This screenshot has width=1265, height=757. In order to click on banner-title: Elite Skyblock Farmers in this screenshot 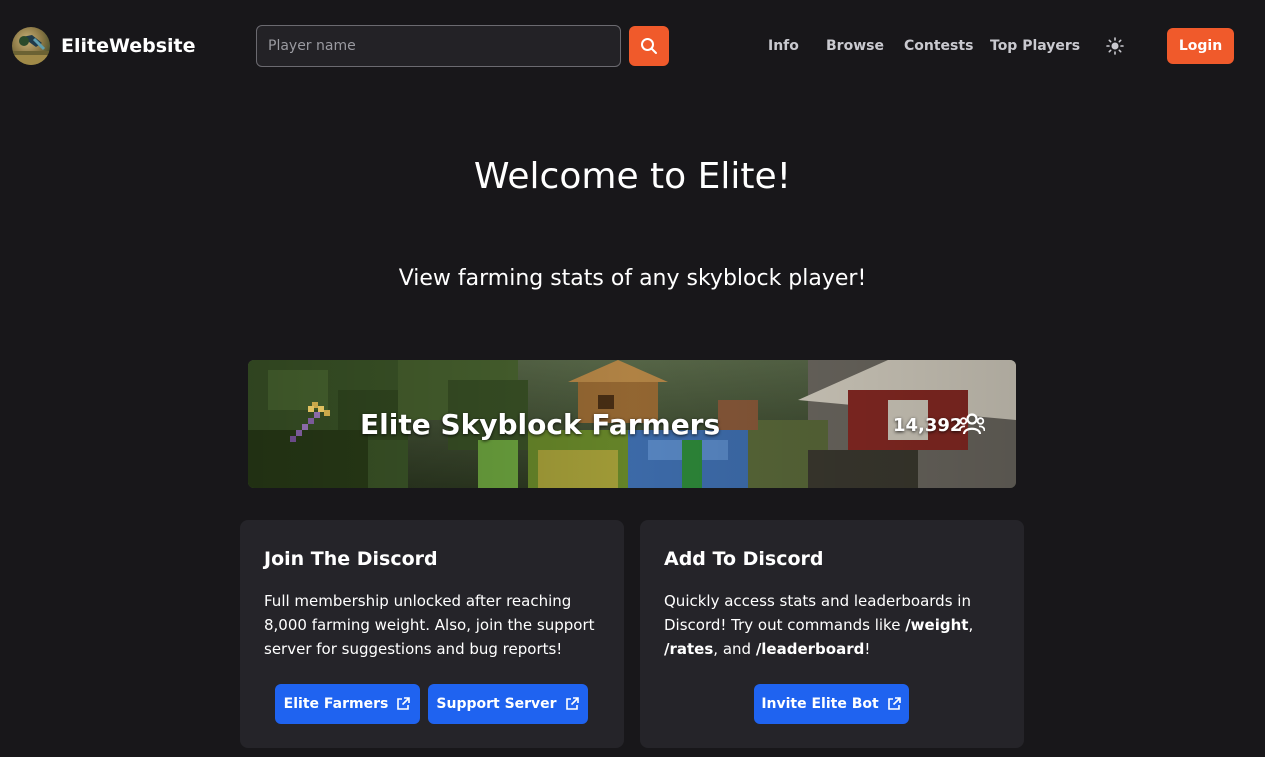, I will do `click(540, 424)`.